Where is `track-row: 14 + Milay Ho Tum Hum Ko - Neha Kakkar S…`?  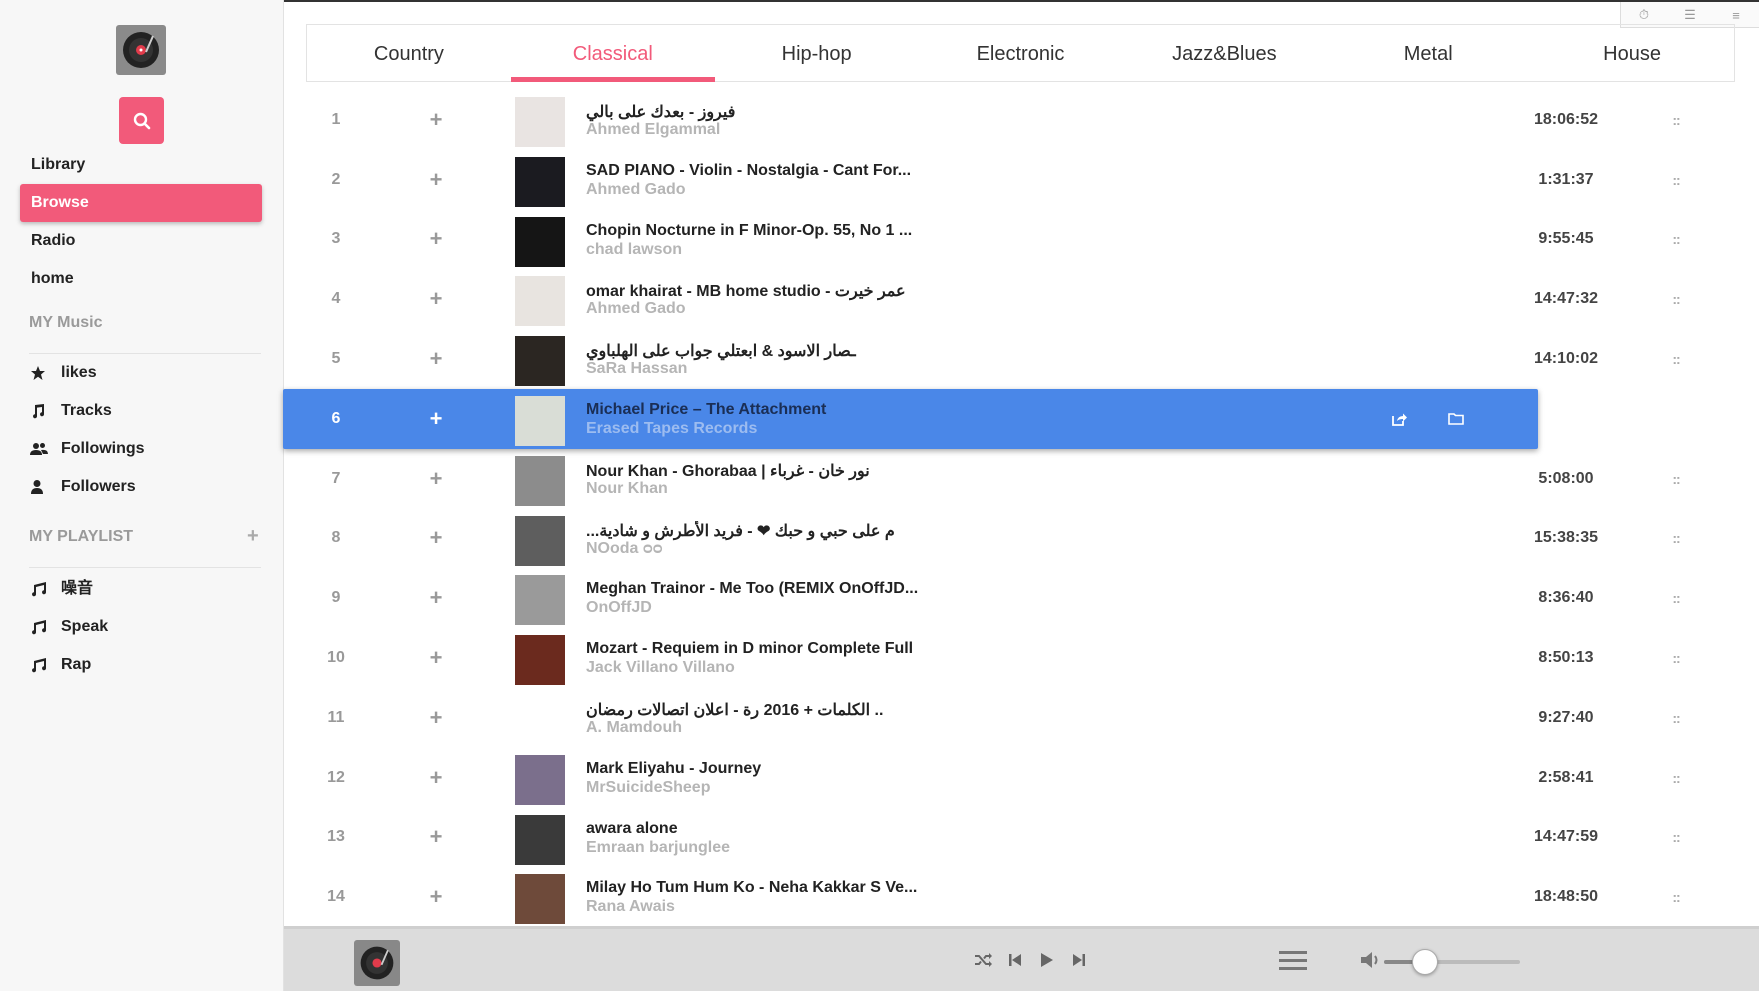
track-row: 14 + Milay Ho Tum Hum Ko - Neha Kakkar S… is located at coordinates (1021, 897).